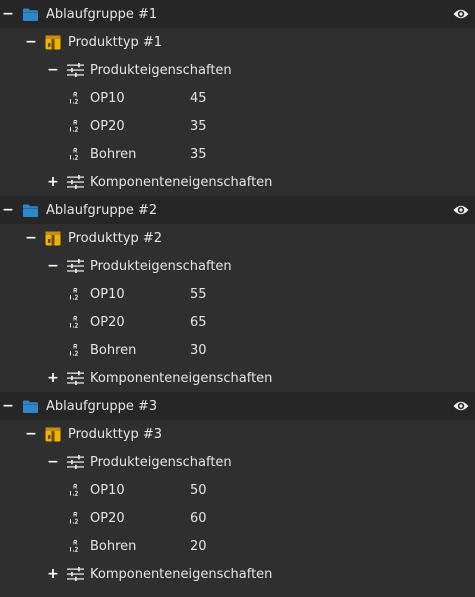 This screenshot has width=475, height=597. What do you see at coordinates (237, 42) in the screenshot?
I see `product-row: − Produkttyp #1` at bounding box center [237, 42].